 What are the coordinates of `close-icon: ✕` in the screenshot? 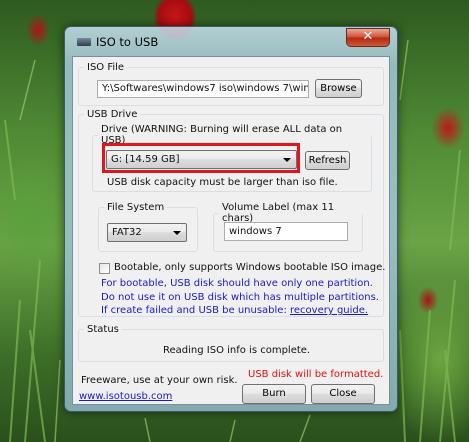 It's located at (368, 36).